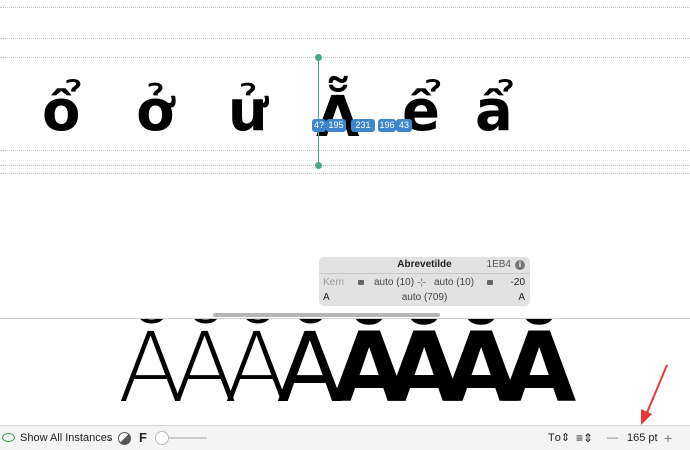  What do you see at coordinates (318, 111) in the screenshot?
I see `selection-line` at bounding box center [318, 111].